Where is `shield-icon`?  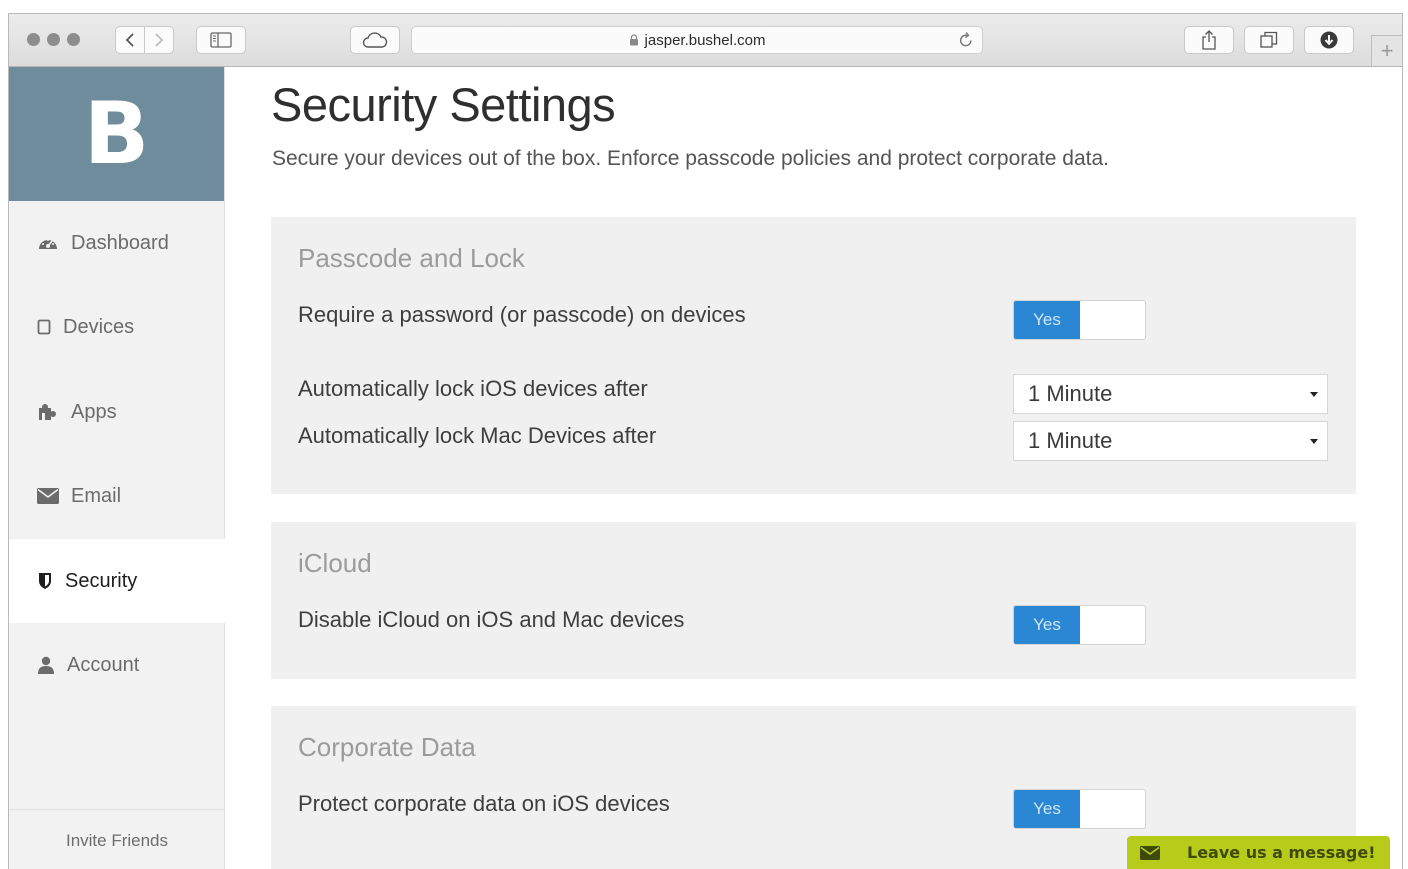 shield-icon is located at coordinates (45, 581).